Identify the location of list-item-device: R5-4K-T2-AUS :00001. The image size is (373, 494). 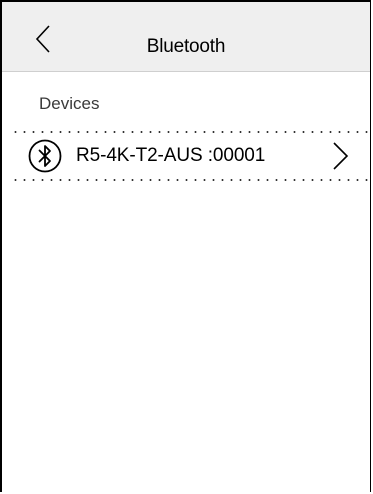
(187, 156).